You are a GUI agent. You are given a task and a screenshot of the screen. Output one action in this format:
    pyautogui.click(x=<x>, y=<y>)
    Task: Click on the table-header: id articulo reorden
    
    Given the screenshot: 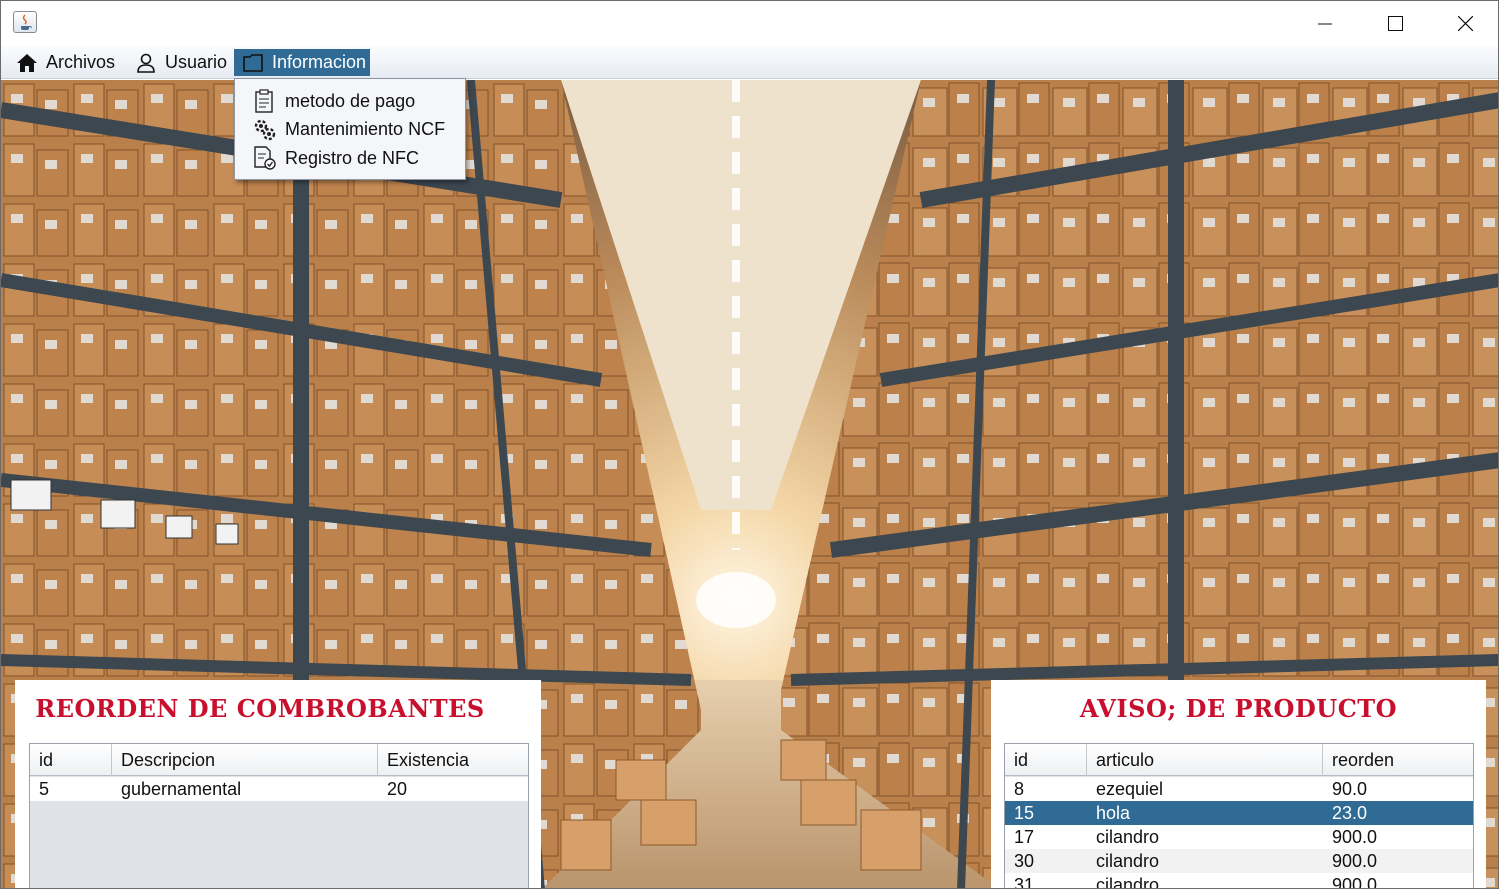 What is the action you would take?
    pyautogui.click(x=1239, y=760)
    